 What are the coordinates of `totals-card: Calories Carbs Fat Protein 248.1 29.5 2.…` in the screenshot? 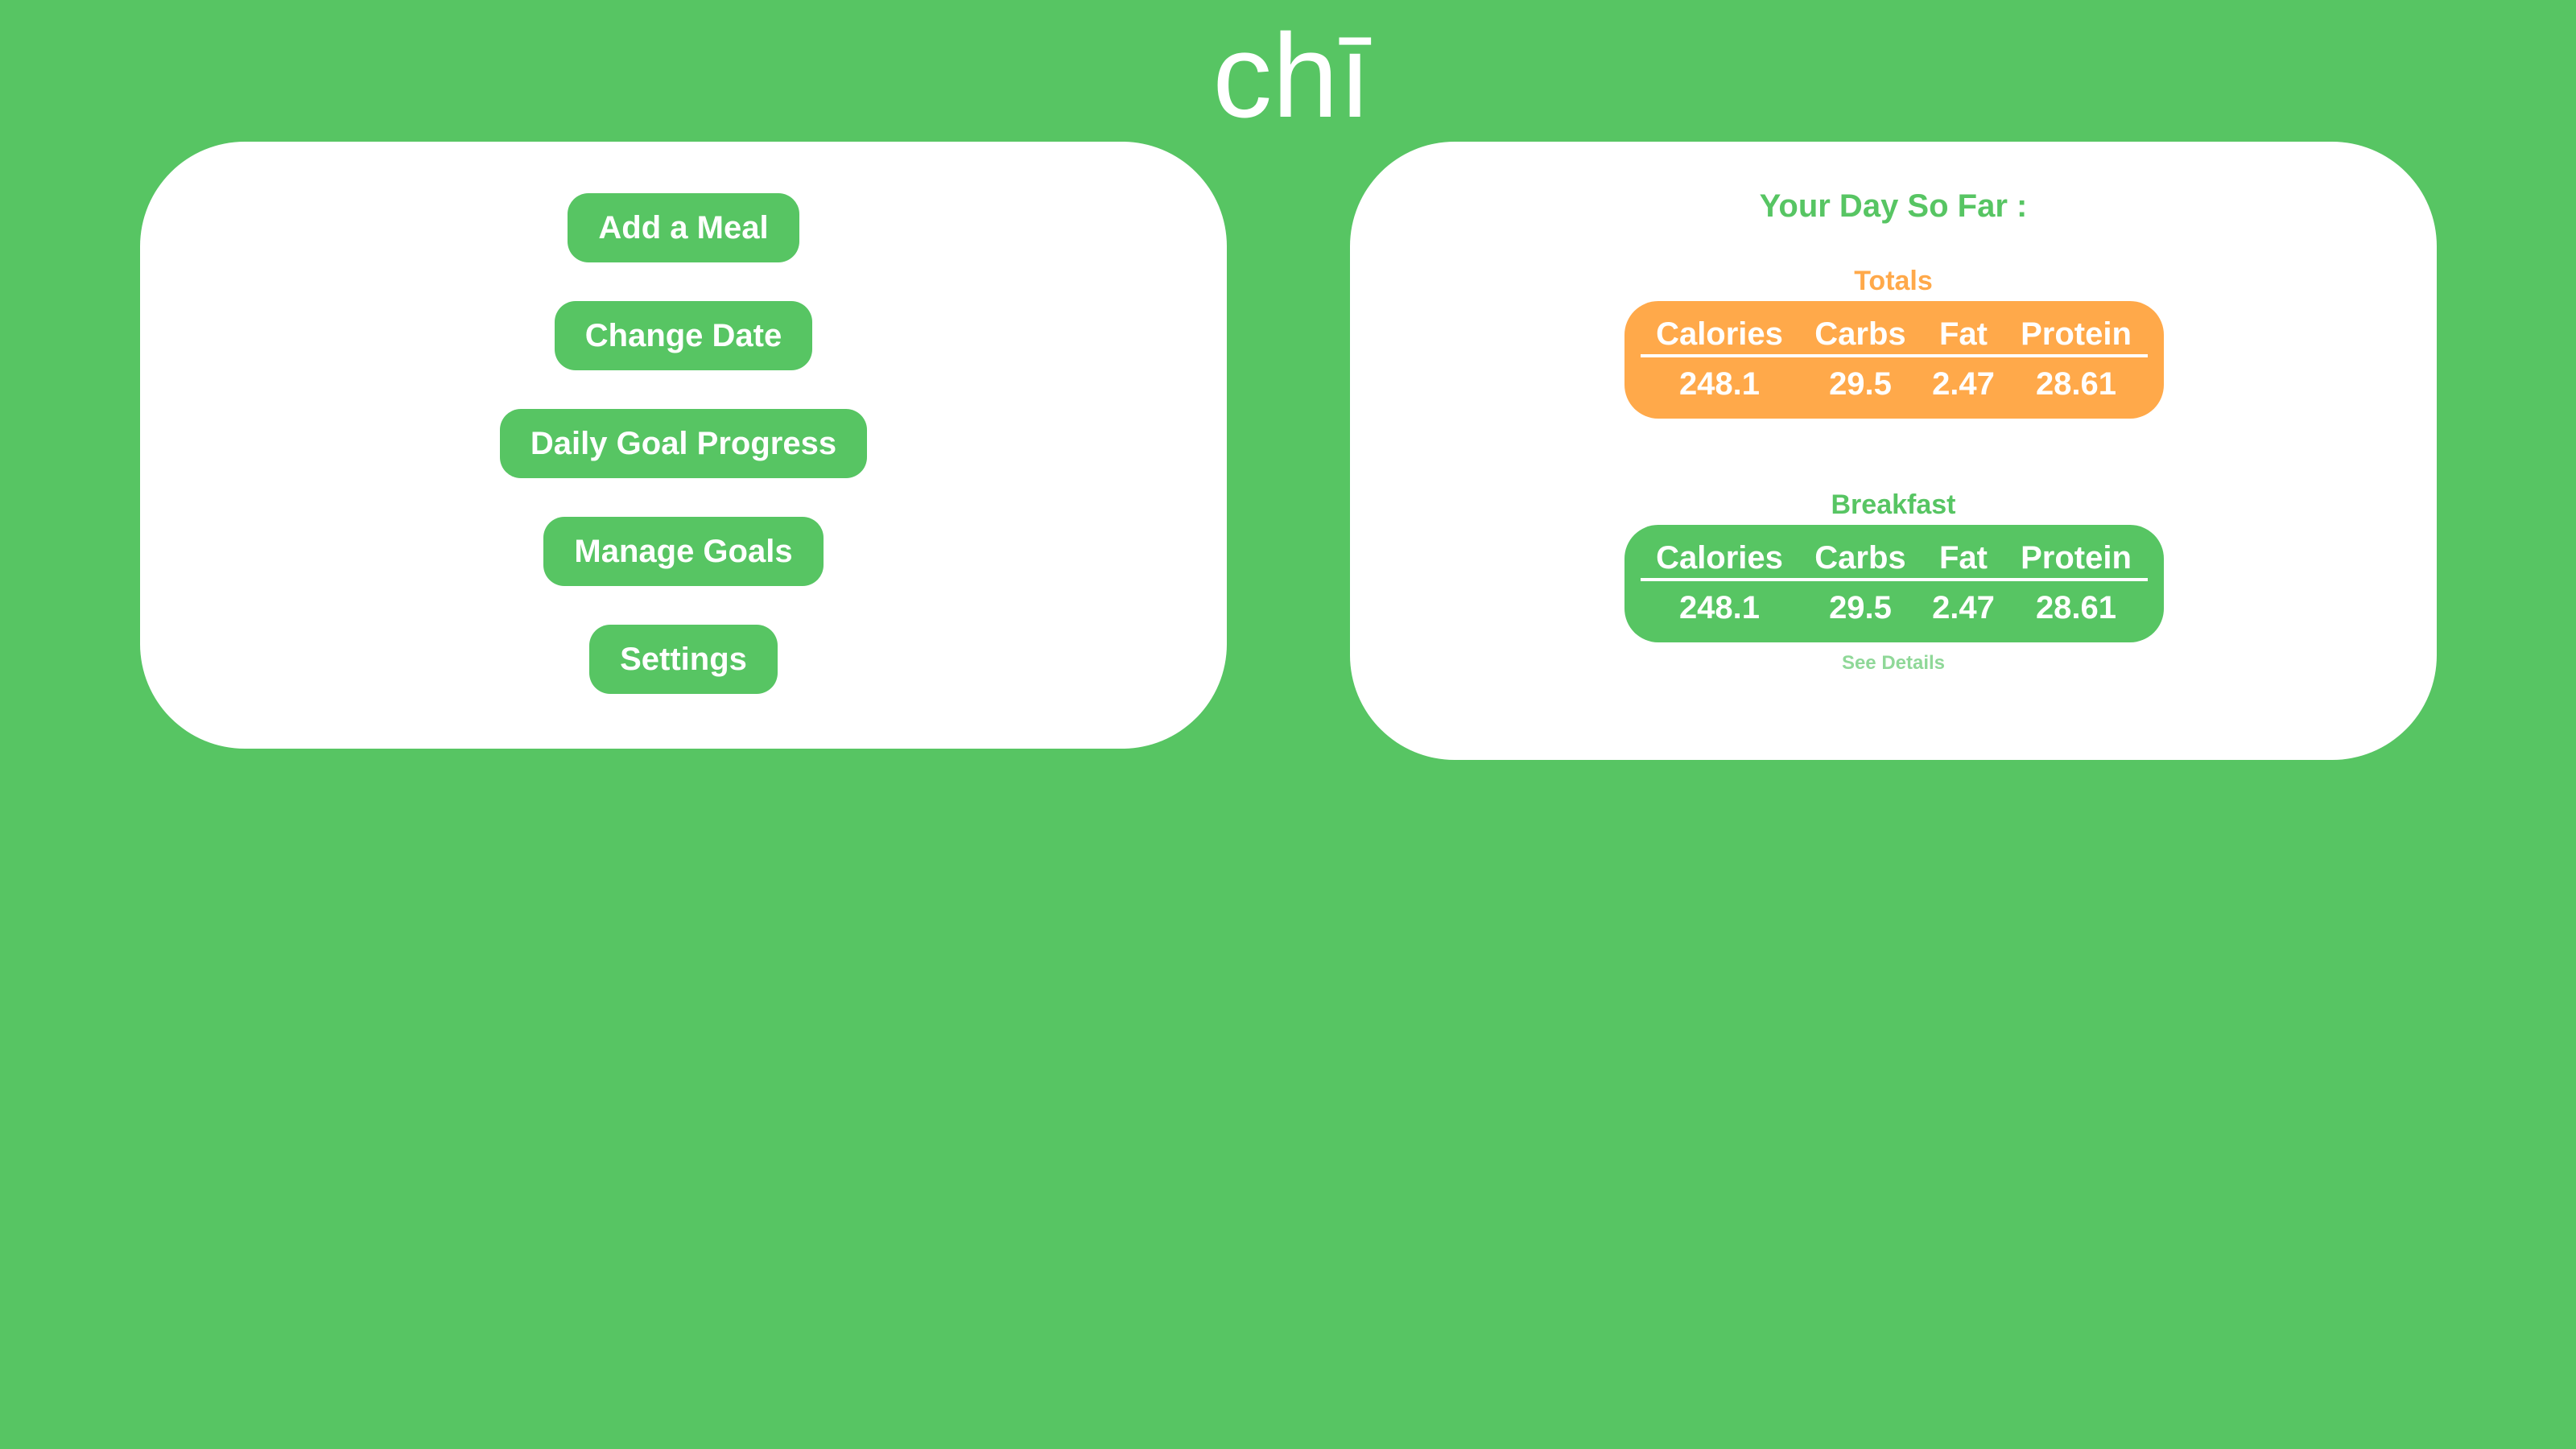 It's located at (1894, 360).